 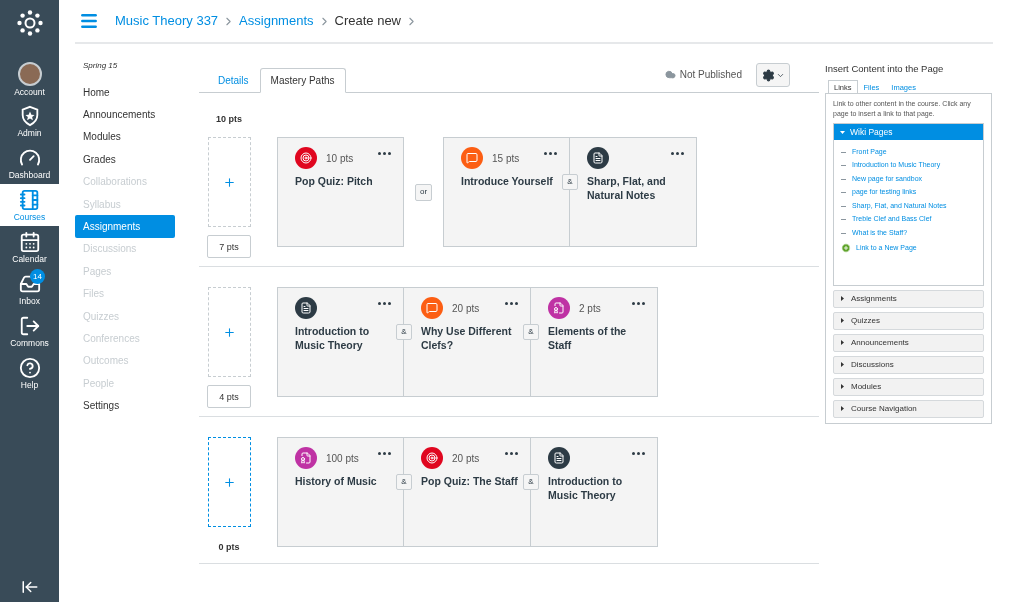 I want to click on section-header: Discussions, so click(x=908, y=364).